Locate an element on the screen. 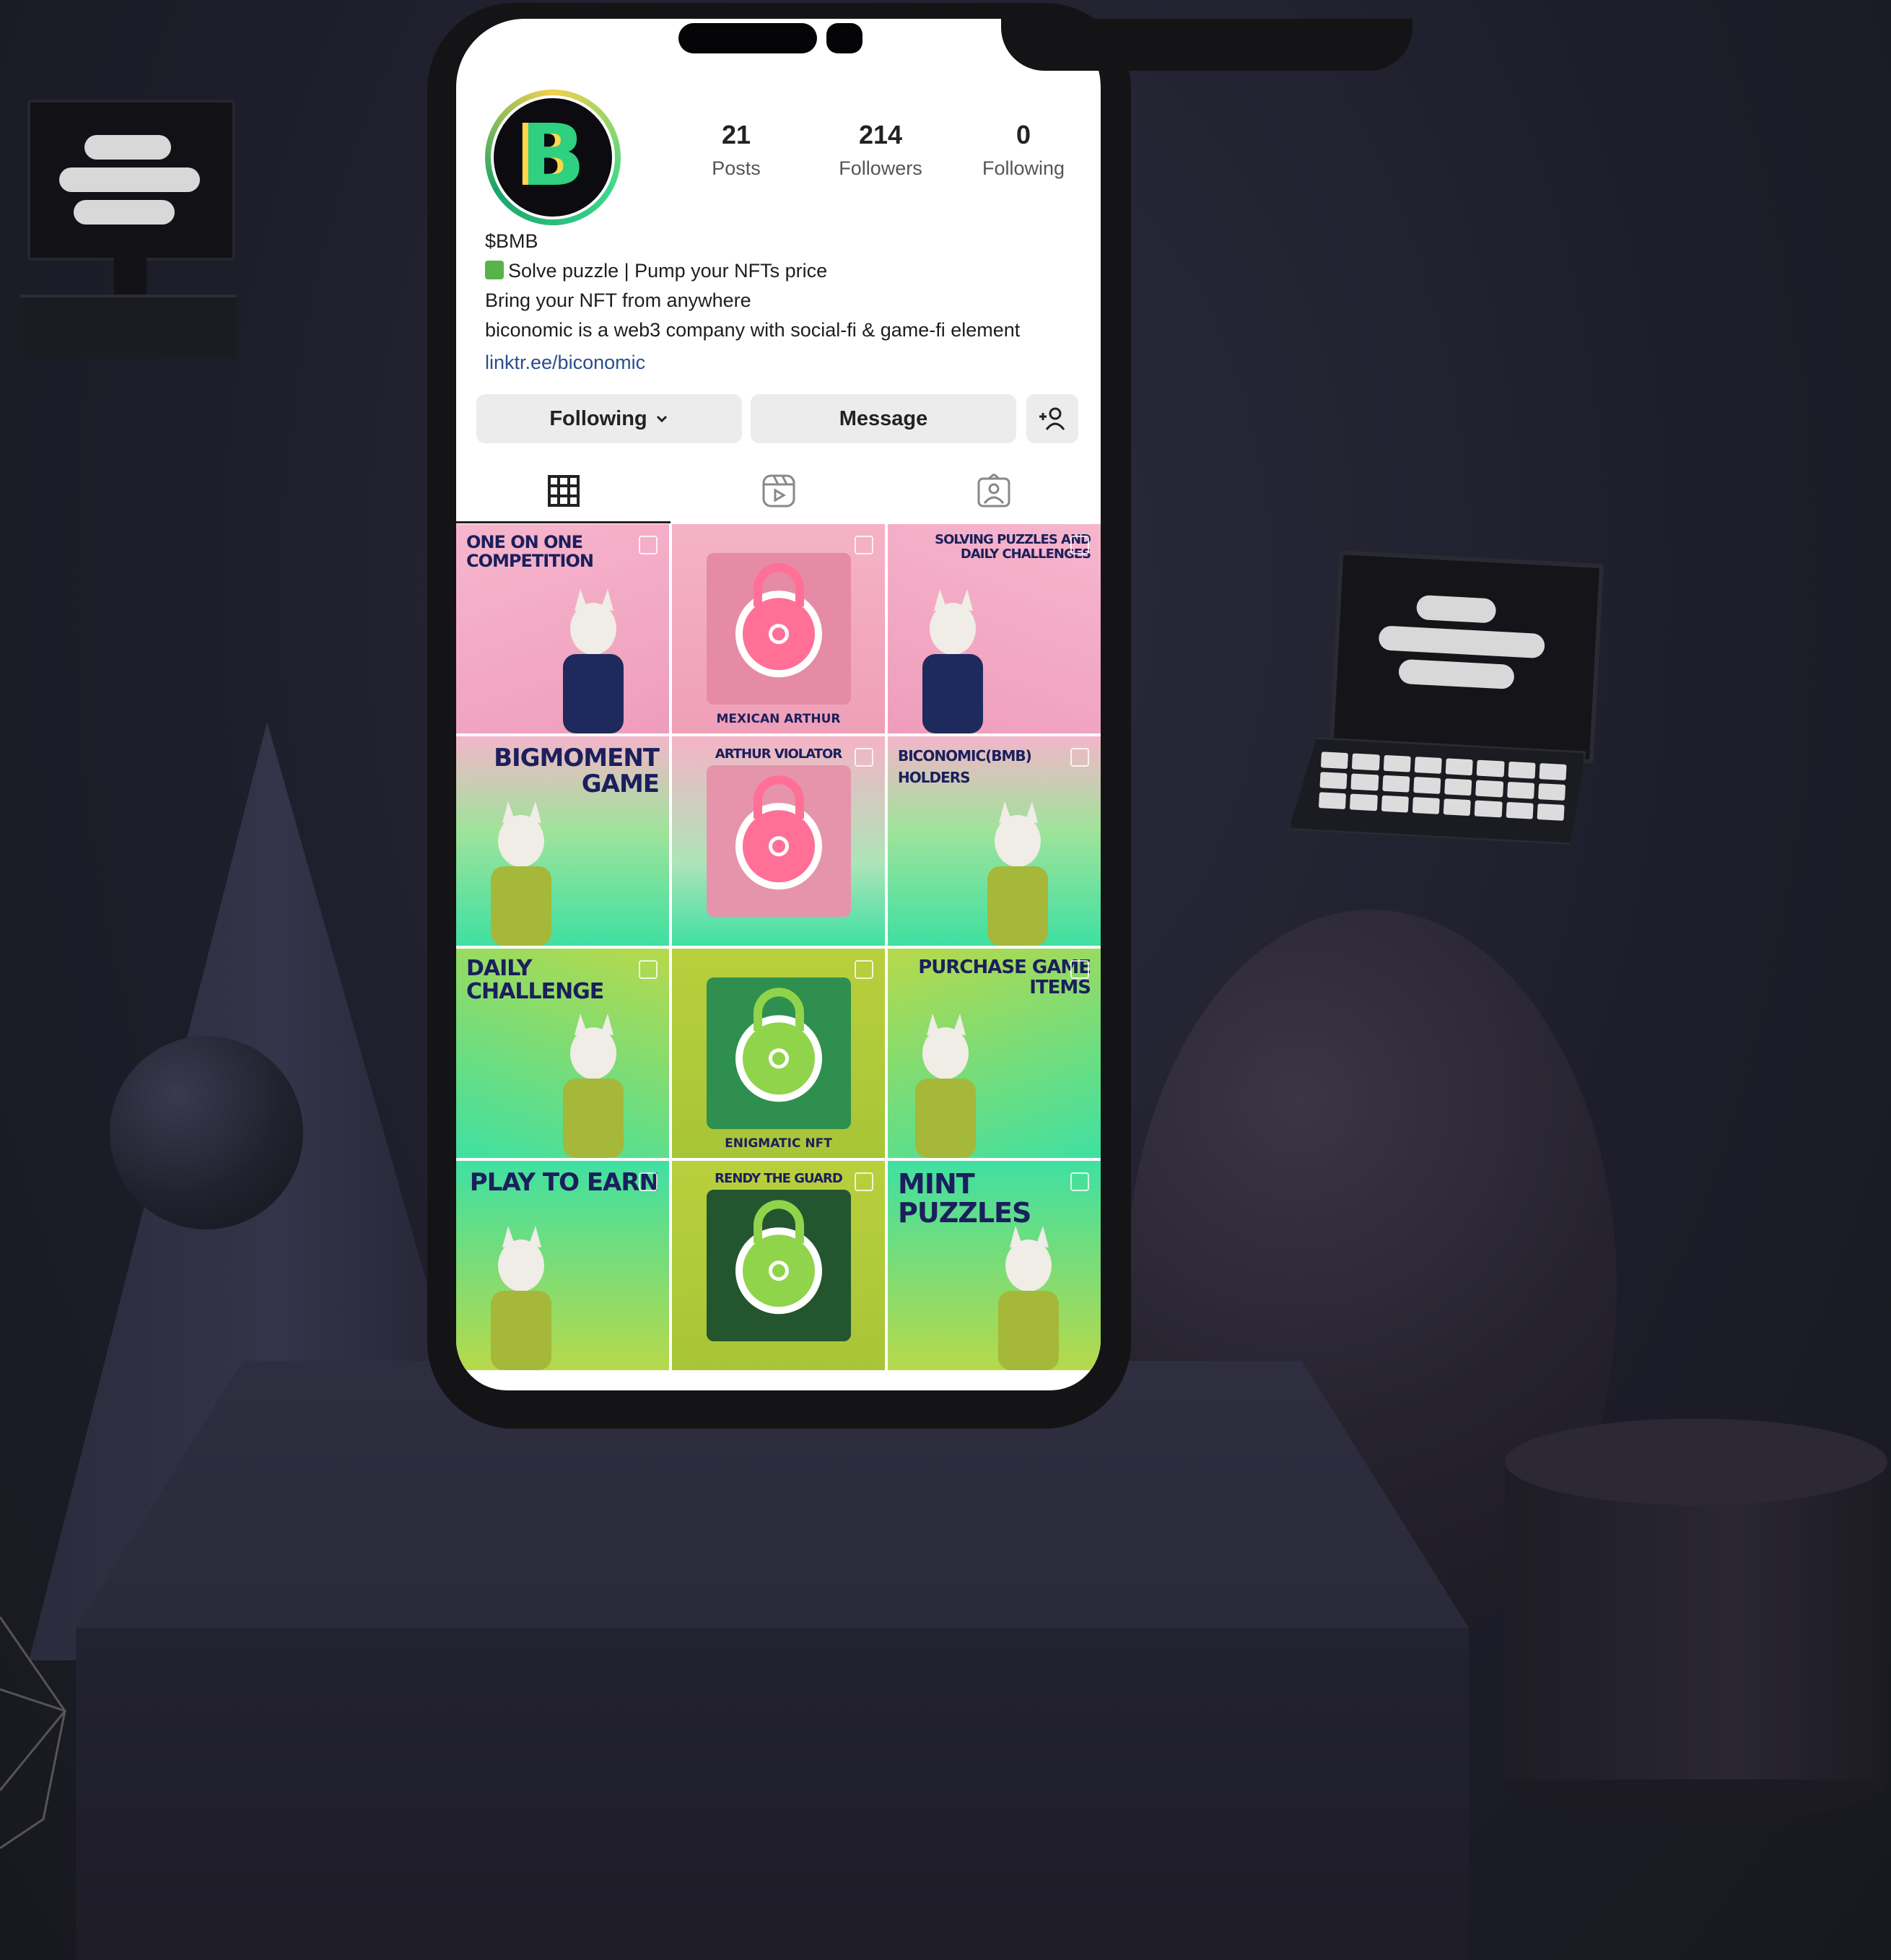  small-sphere is located at coordinates (207, 1132).